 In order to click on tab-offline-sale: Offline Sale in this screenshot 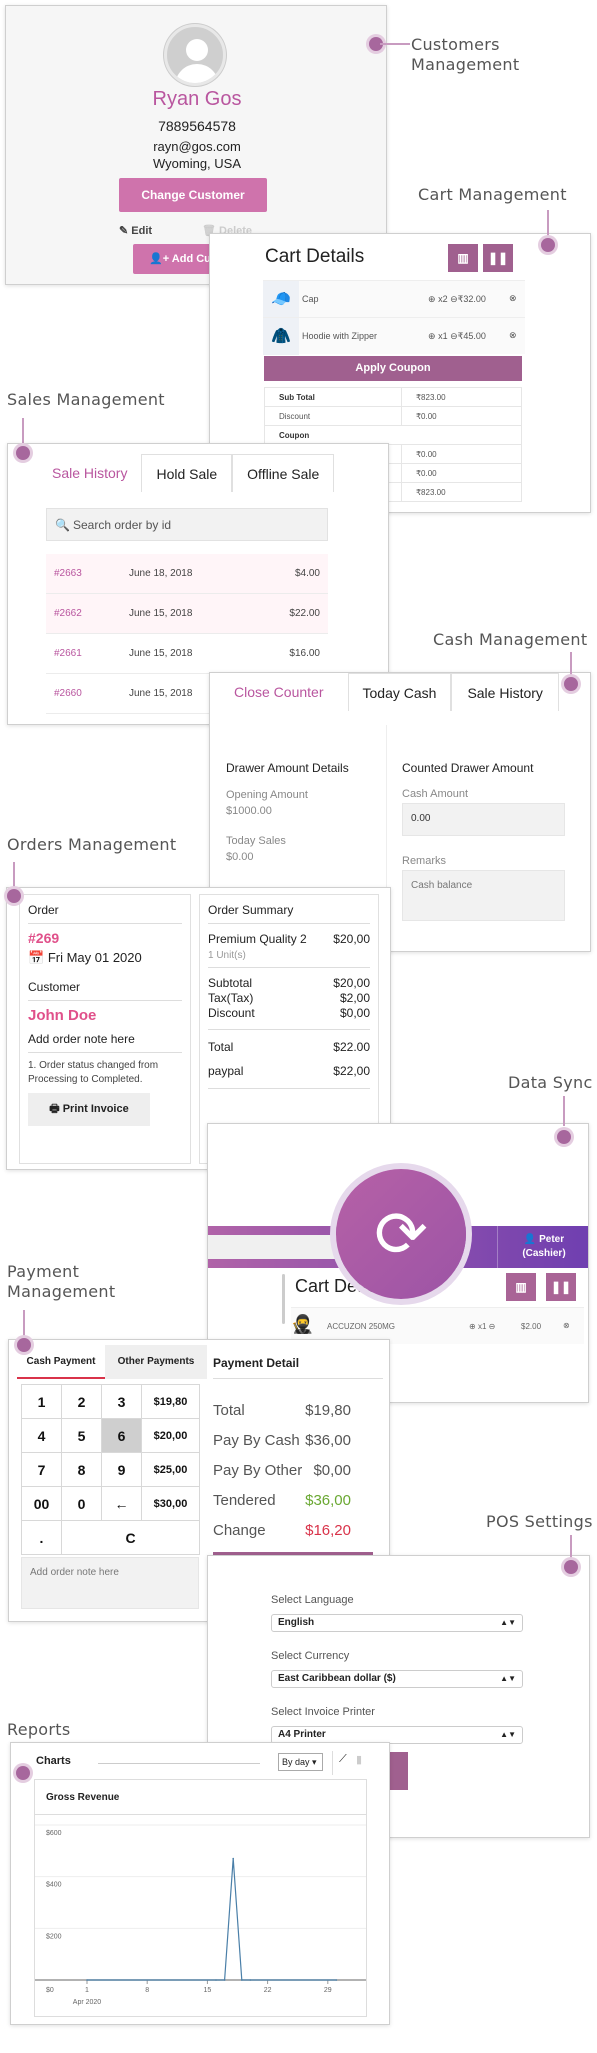, I will do `click(283, 473)`.